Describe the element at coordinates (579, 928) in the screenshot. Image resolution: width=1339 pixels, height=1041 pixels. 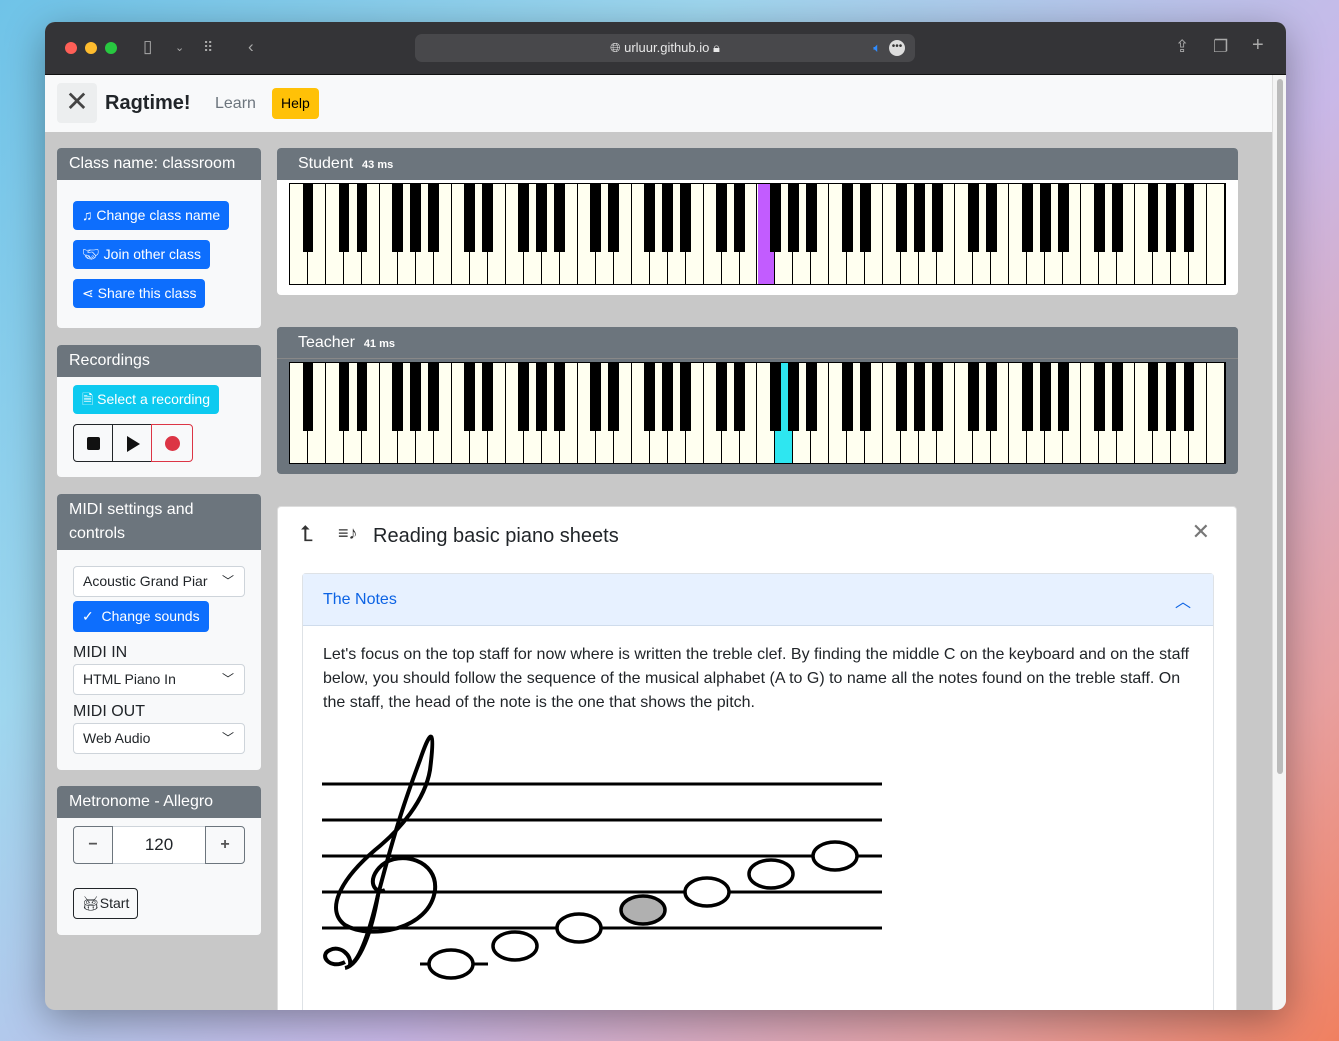
I see `note-E4` at that location.